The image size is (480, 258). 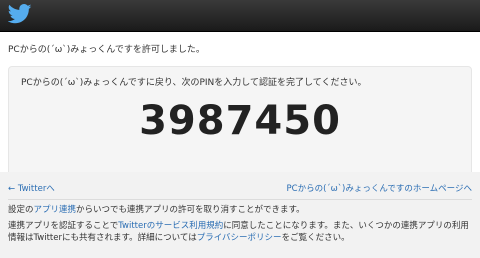 I want to click on app-homepage-link: PCからの(´ω`)みょっくんですのホームページへ, so click(x=379, y=189).